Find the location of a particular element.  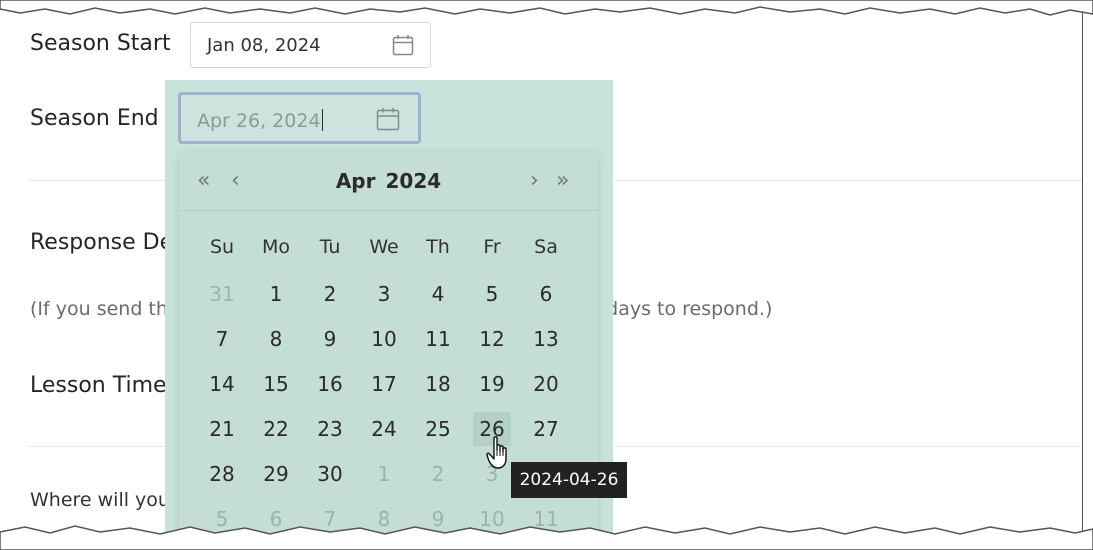

torn-top-edge is located at coordinates (546, 11).